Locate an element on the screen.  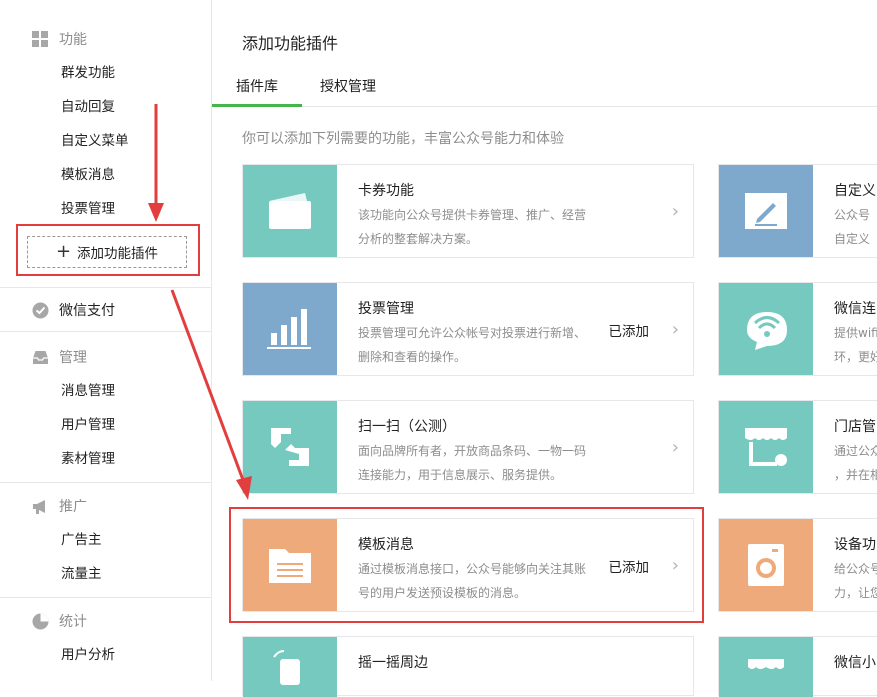
arrow-down-head is located at coordinates (156, 212).